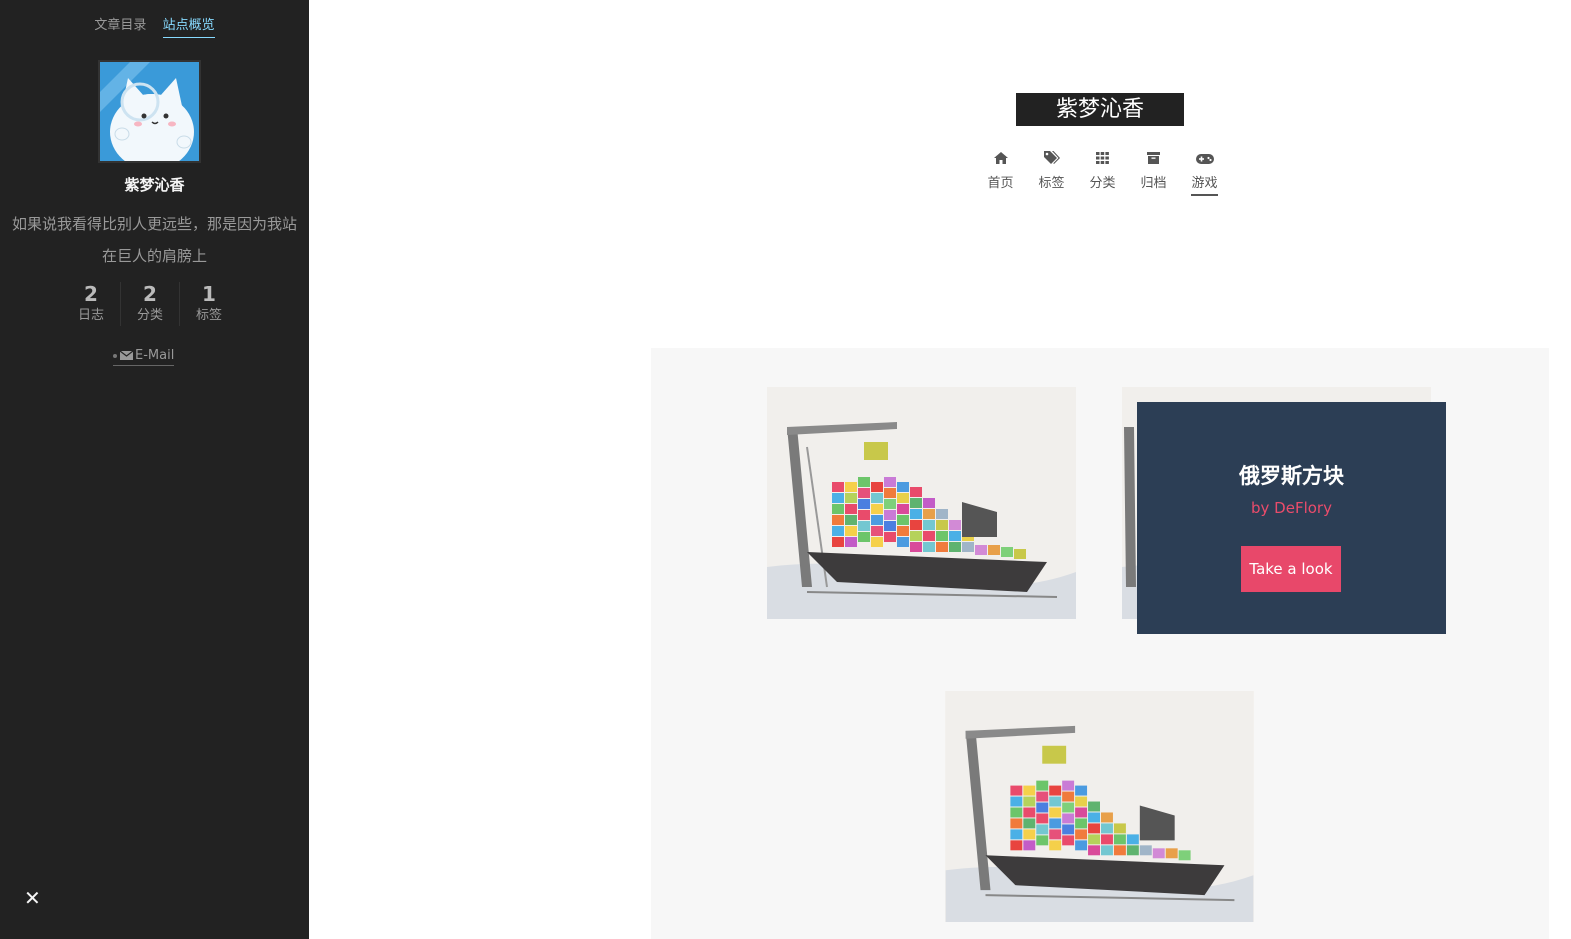 Image resolution: width=1571 pixels, height=939 pixels. I want to click on stat-categories: 2 分类, so click(149, 304).